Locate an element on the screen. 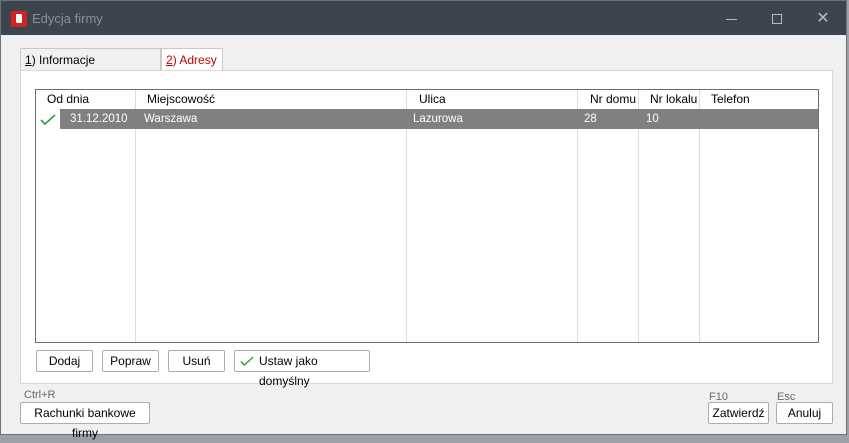 The image size is (849, 443). table-row: 31.12.2010 Warszawa Lazurowa 28 10 is located at coordinates (439, 119).